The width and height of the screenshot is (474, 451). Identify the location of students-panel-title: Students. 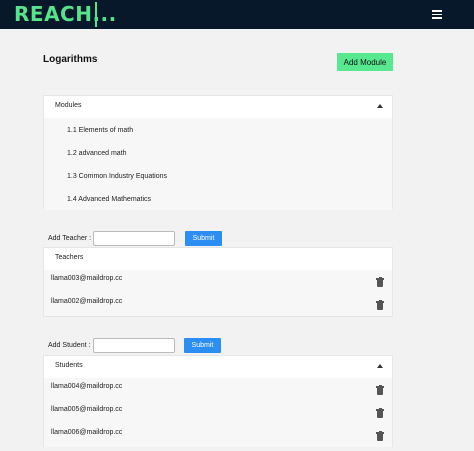
(69, 365).